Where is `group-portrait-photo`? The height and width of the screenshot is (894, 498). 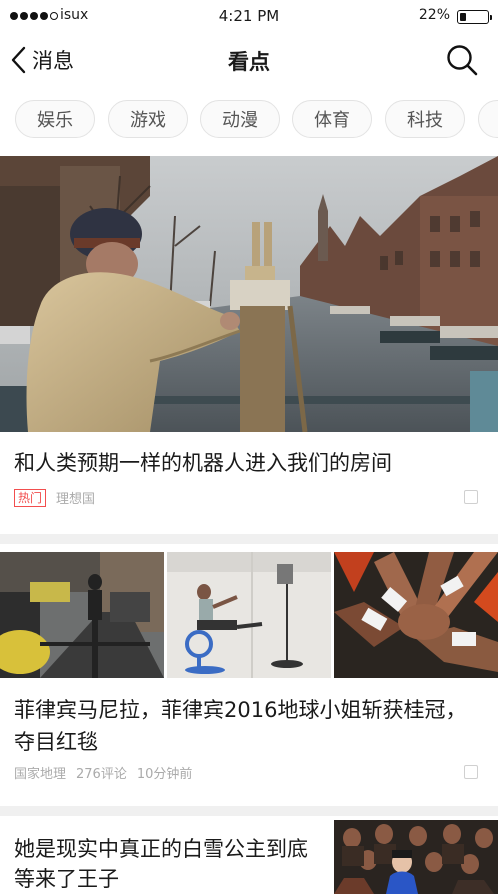
group-portrait-photo is located at coordinates (416, 857).